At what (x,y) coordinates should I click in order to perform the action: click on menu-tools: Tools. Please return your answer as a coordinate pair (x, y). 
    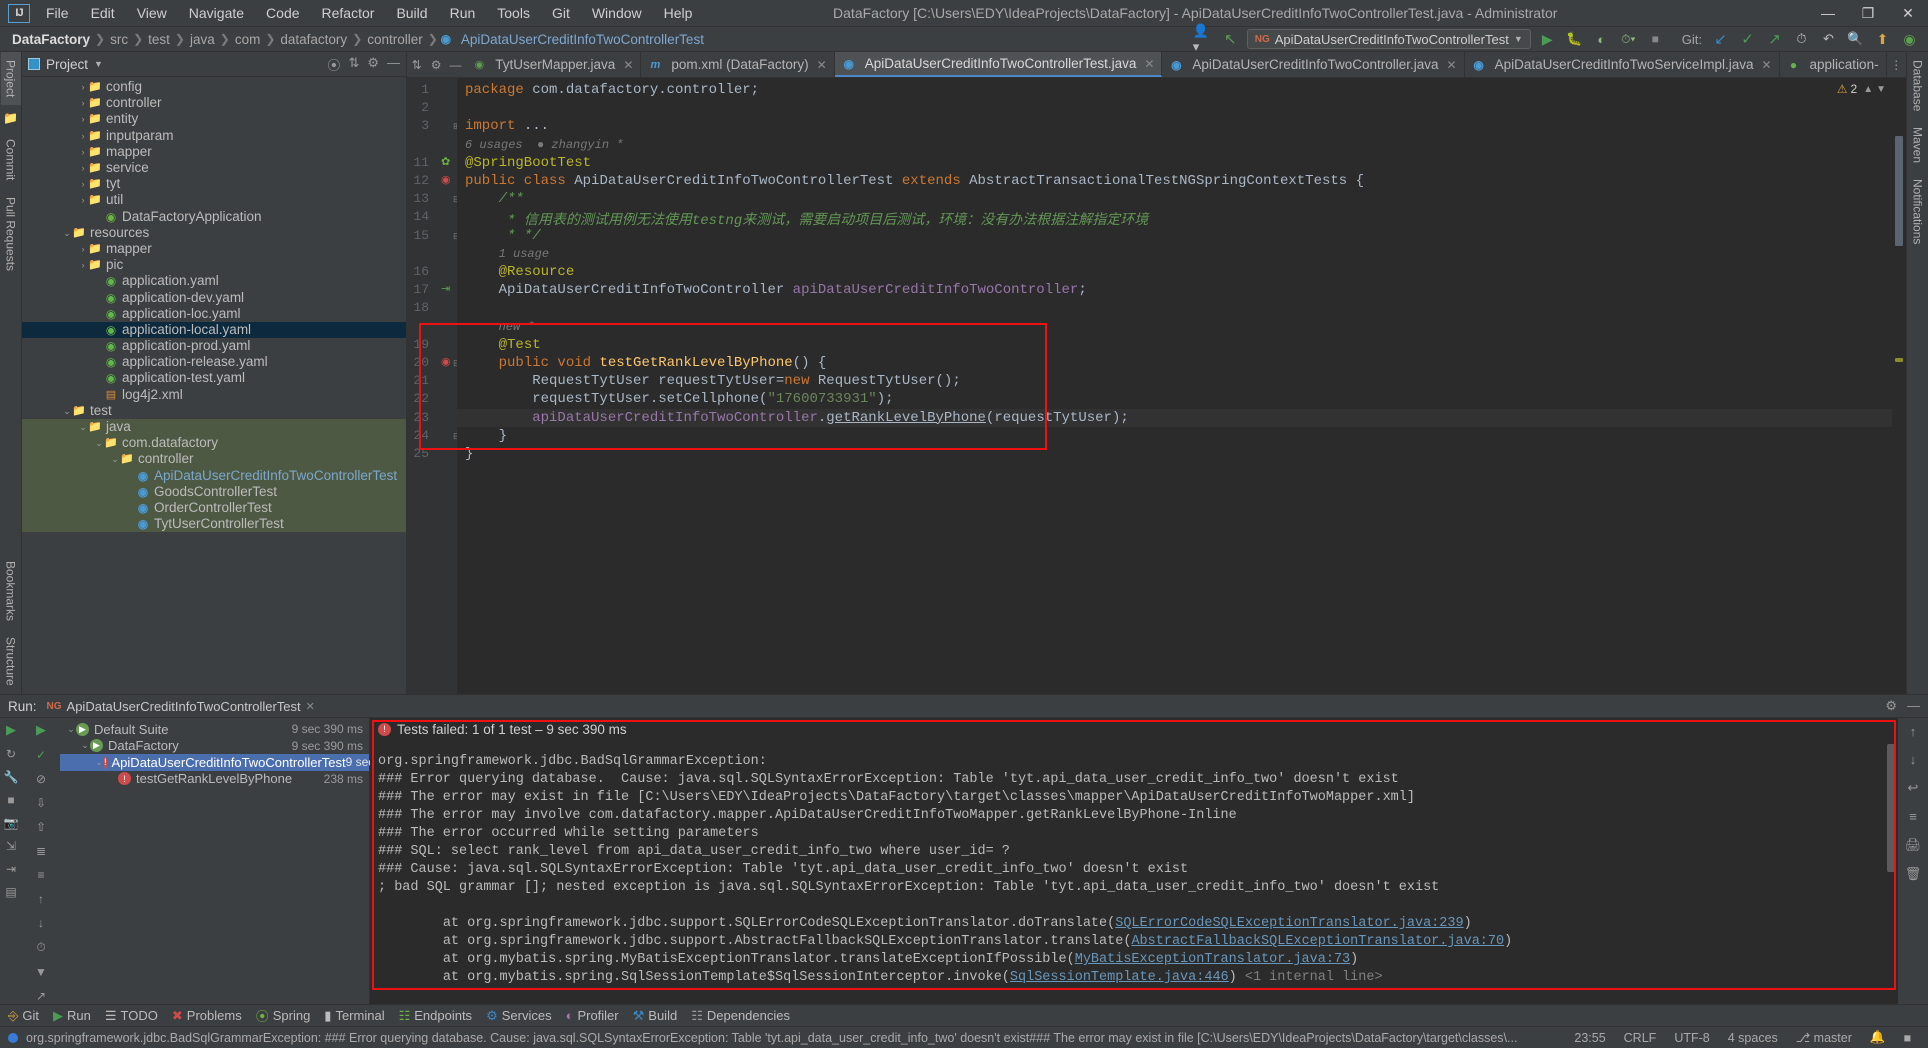
    Looking at the image, I should click on (513, 13).